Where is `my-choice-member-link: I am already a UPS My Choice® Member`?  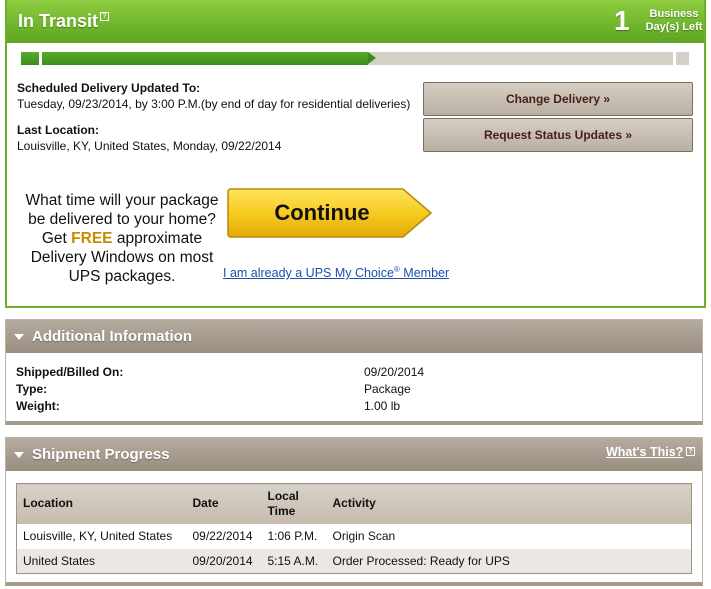
my-choice-member-link: I am already a UPS My Choice® Member is located at coordinates (336, 272).